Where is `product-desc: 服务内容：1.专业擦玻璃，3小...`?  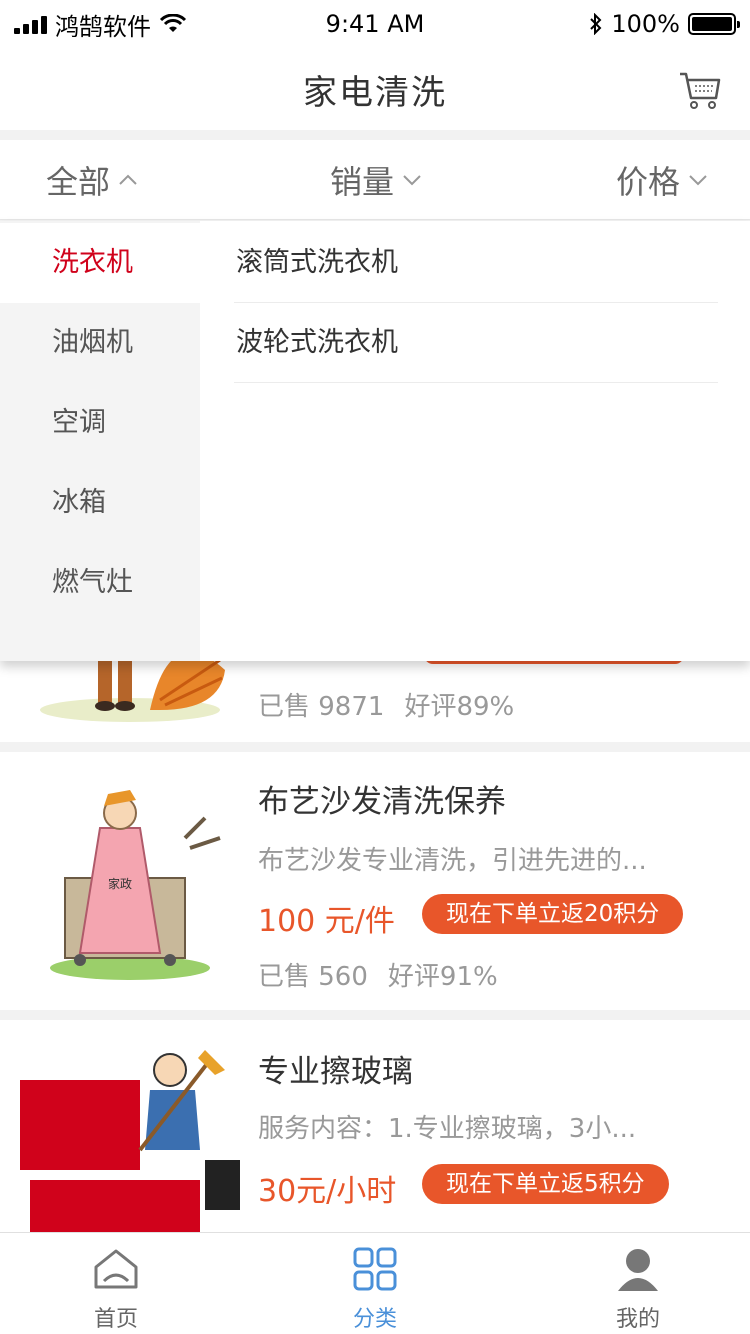 product-desc: 服务内容：1.专业擦玻璃，3小... is located at coordinates (447, 1129).